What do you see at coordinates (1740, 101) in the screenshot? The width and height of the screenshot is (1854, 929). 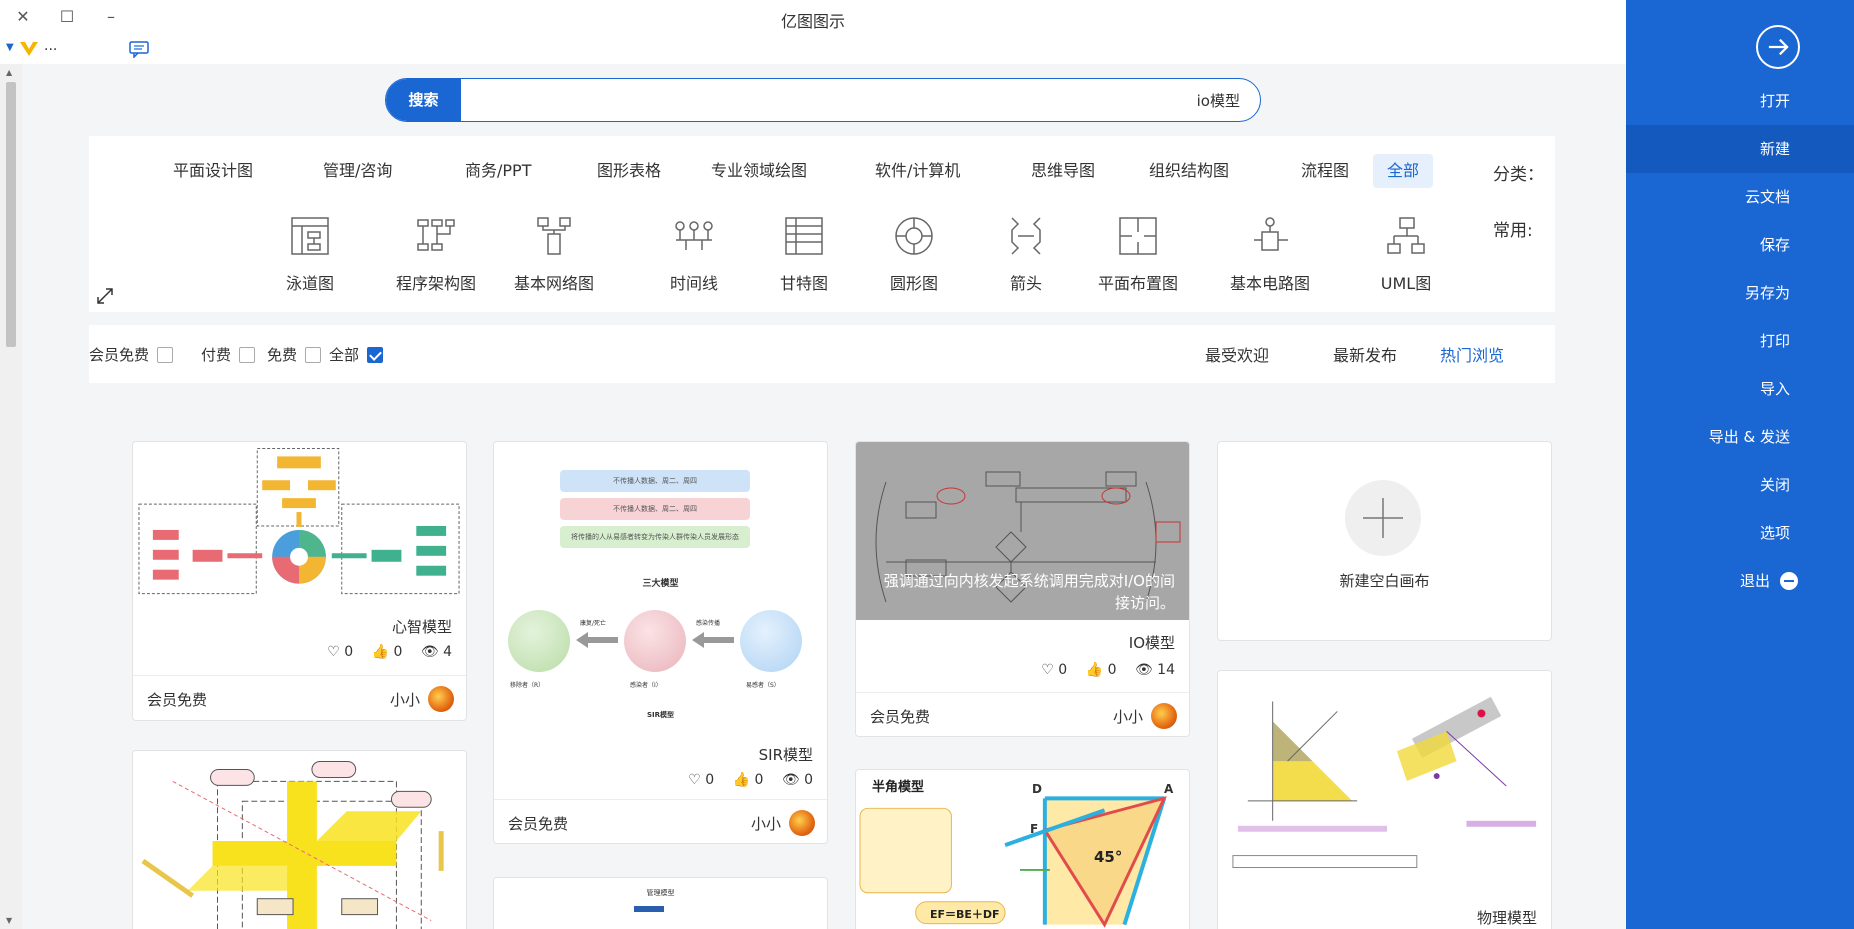 I see `sidebar-item-open: 打开` at bounding box center [1740, 101].